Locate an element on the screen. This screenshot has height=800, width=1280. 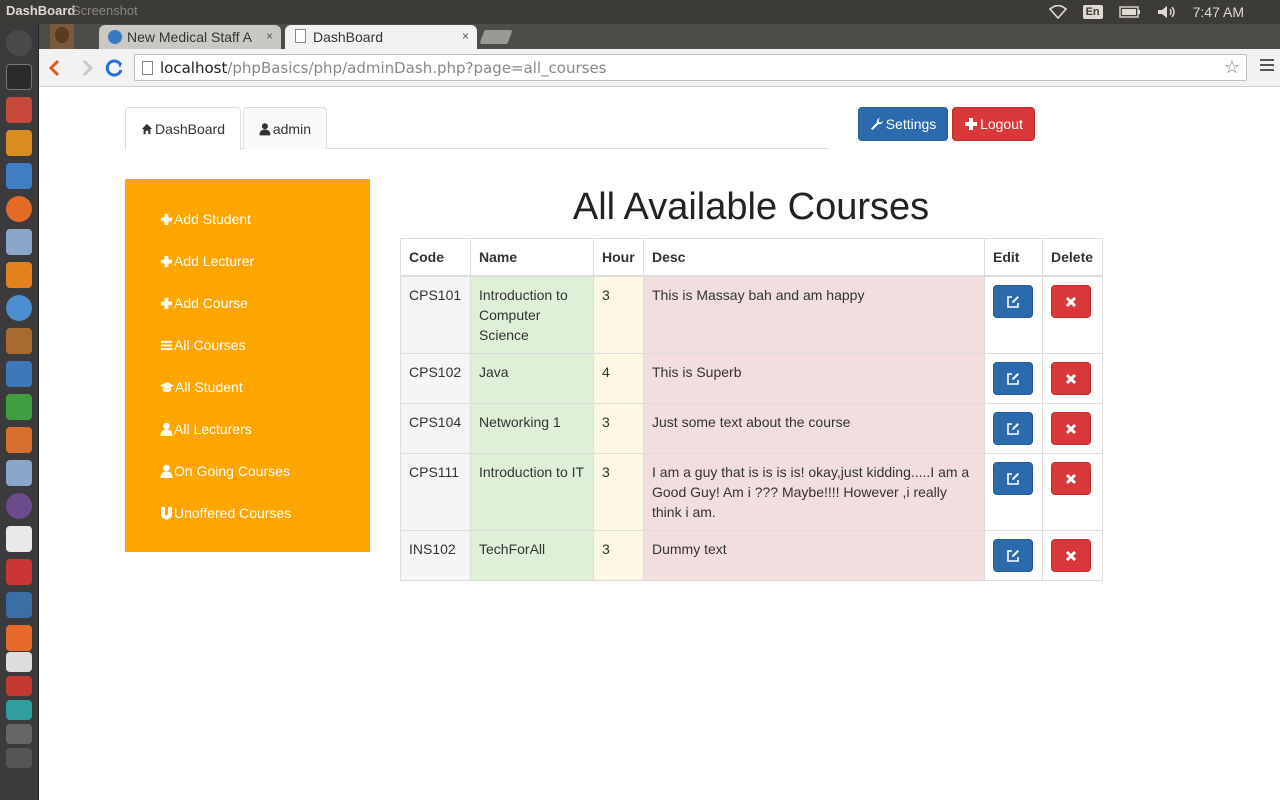
back-button is located at coordinates (55, 68).